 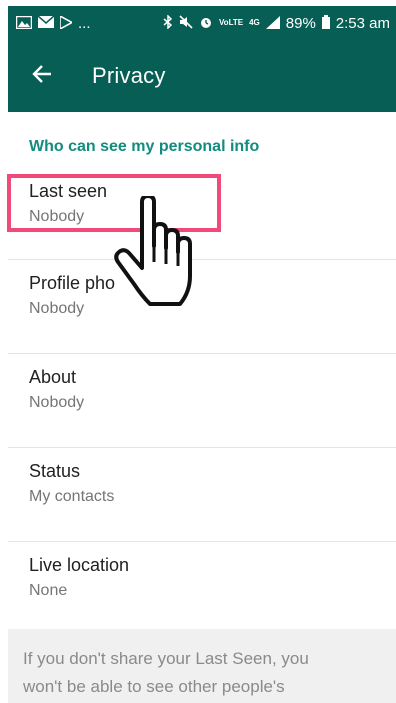 What do you see at coordinates (55, 471) in the screenshot?
I see `setting-title: Status` at bounding box center [55, 471].